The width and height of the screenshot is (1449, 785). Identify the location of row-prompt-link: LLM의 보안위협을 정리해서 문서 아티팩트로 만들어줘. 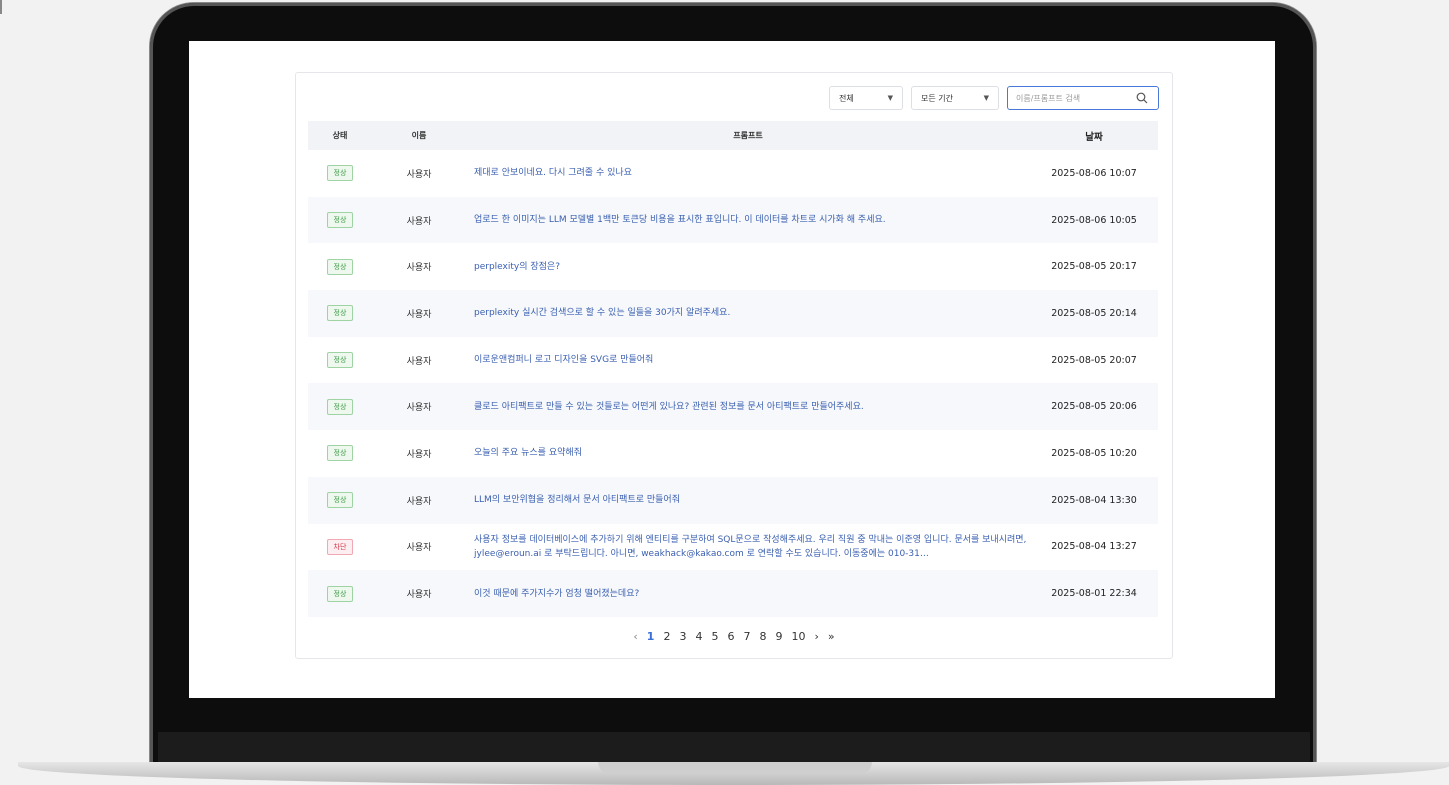
(748, 500).